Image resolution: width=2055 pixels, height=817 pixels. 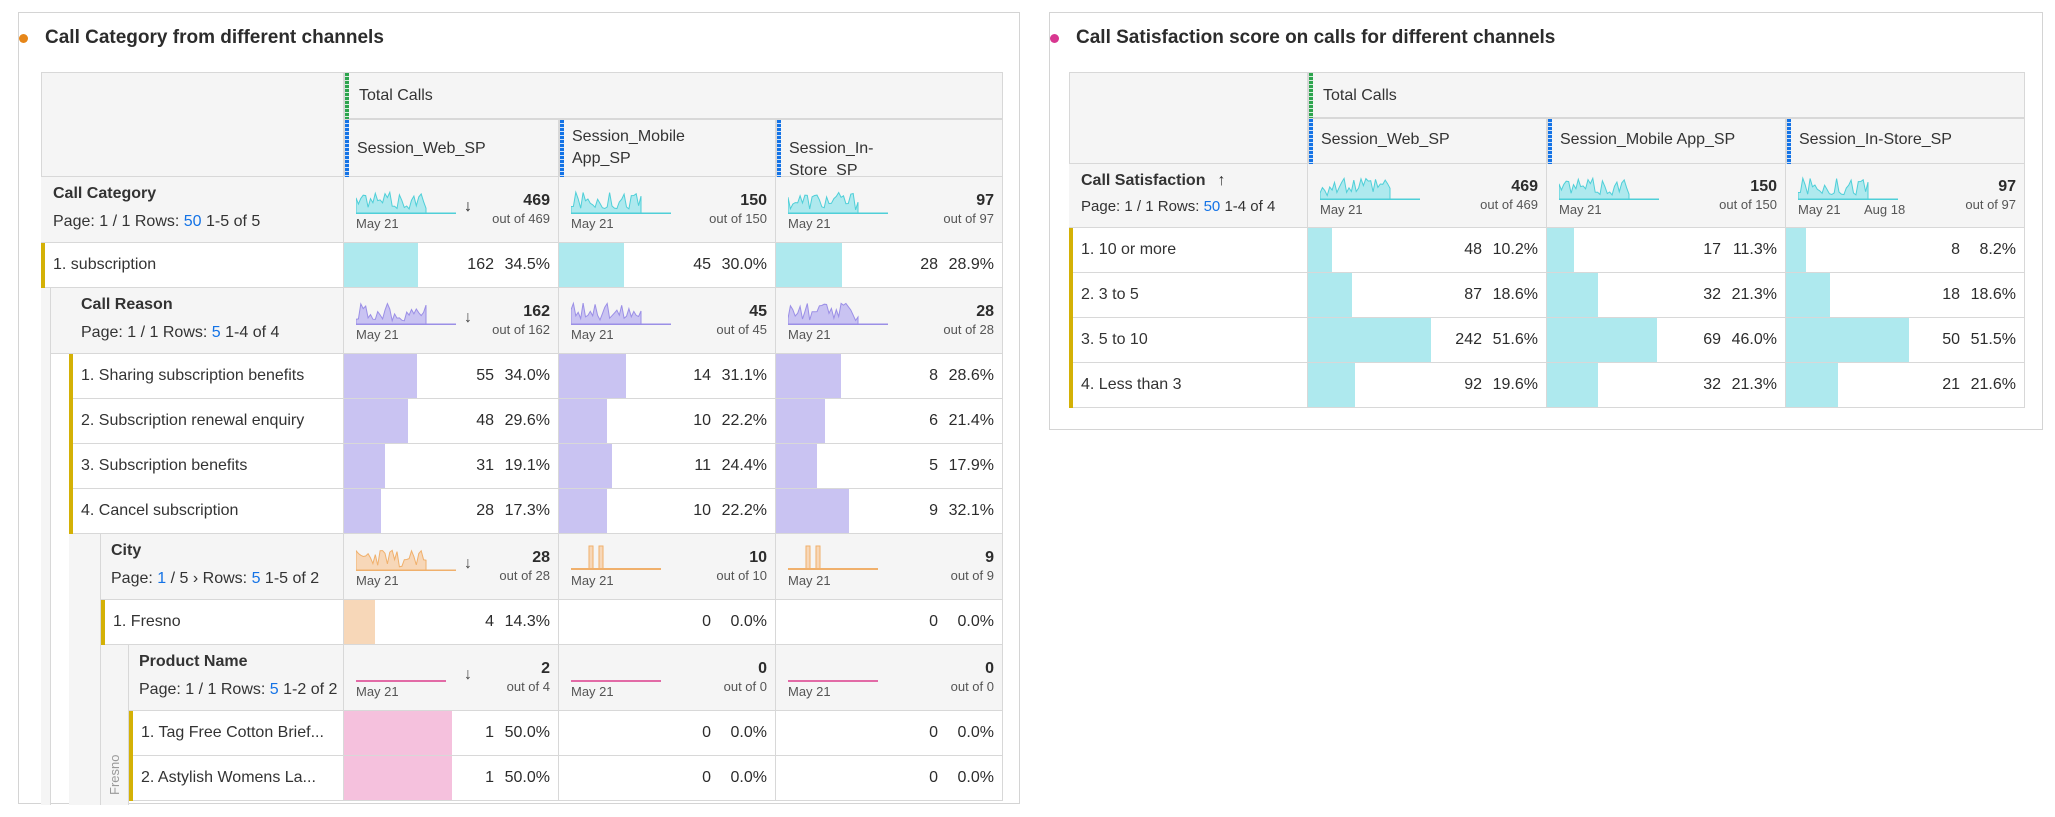 What do you see at coordinates (451, 511) in the screenshot?
I see `data-cell-0: 17.3% 28` at bounding box center [451, 511].